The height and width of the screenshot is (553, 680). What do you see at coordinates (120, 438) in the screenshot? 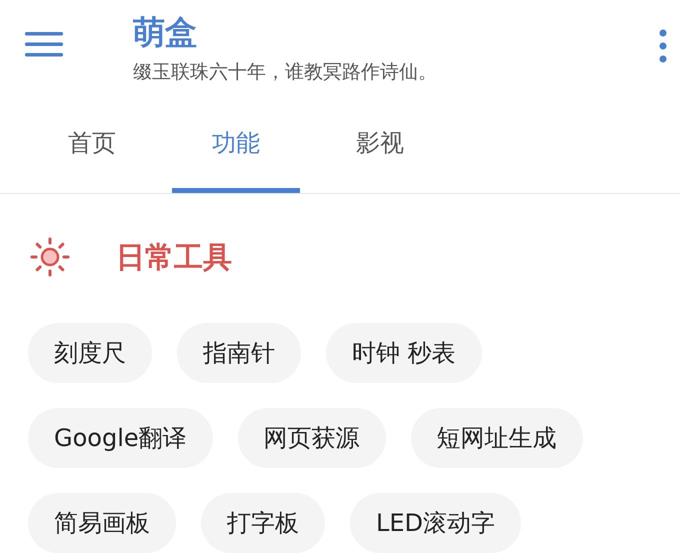
I see `tool-chip: Google翻译` at bounding box center [120, 438].